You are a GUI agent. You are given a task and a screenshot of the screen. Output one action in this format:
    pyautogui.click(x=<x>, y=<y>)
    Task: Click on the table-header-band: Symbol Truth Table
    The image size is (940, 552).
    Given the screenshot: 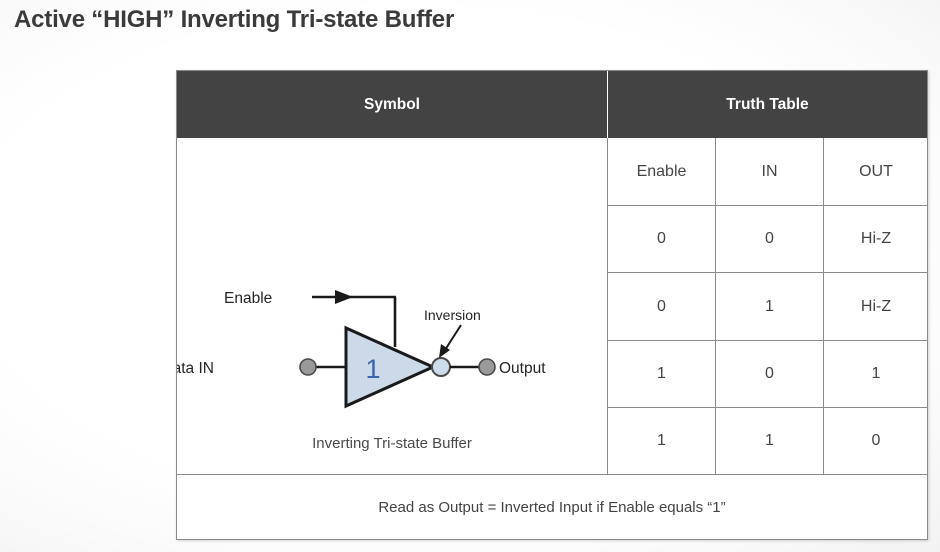 What is the action you would take?
    pyautogui.click(x=552, y=104)
    